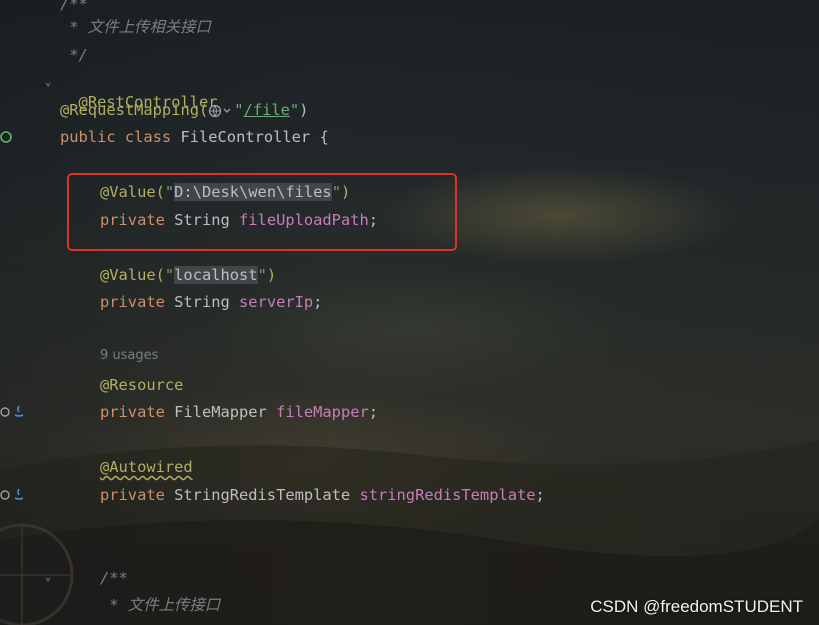 The height and width of the screenshot is (625, 819). Describe the element at coordinates (276, 302) in the screenshot. I see `field-name-text: serverIp` at that location.